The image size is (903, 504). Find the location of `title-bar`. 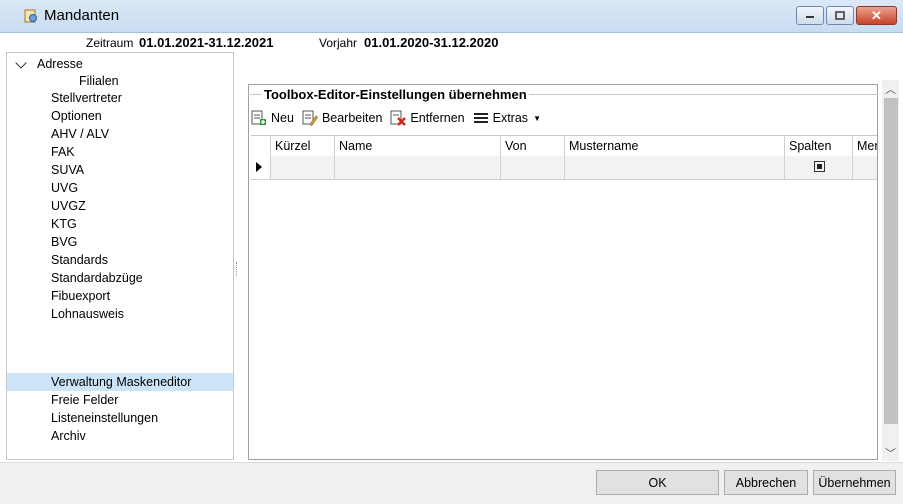

title-bar is located at coordinates (451, 16).